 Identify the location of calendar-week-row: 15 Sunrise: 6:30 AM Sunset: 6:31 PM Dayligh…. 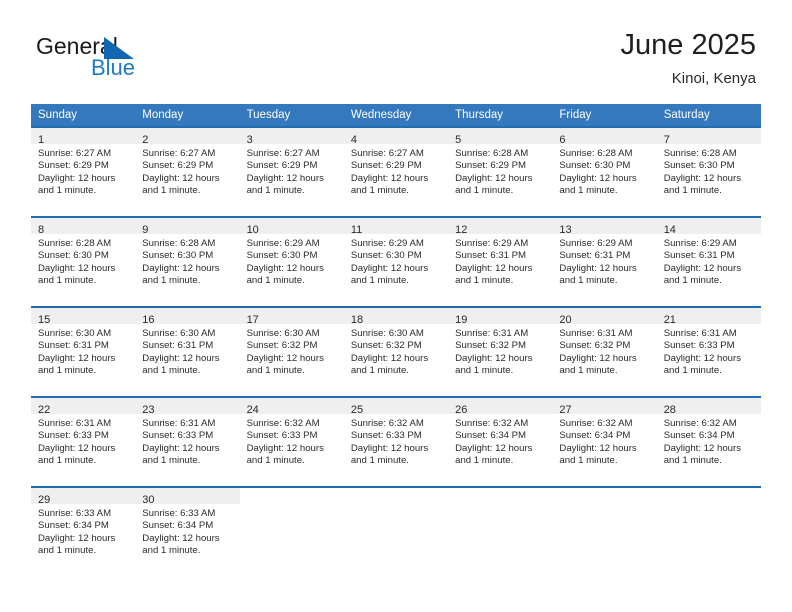
(396, 351).